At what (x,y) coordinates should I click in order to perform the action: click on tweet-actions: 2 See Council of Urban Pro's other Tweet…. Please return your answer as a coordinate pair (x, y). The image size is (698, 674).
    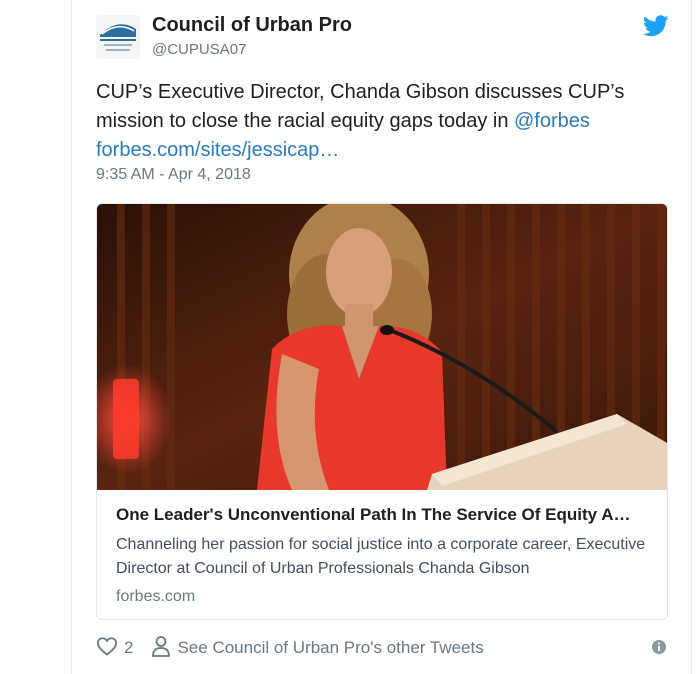
    Looking at the image, I should click on (290, 648).